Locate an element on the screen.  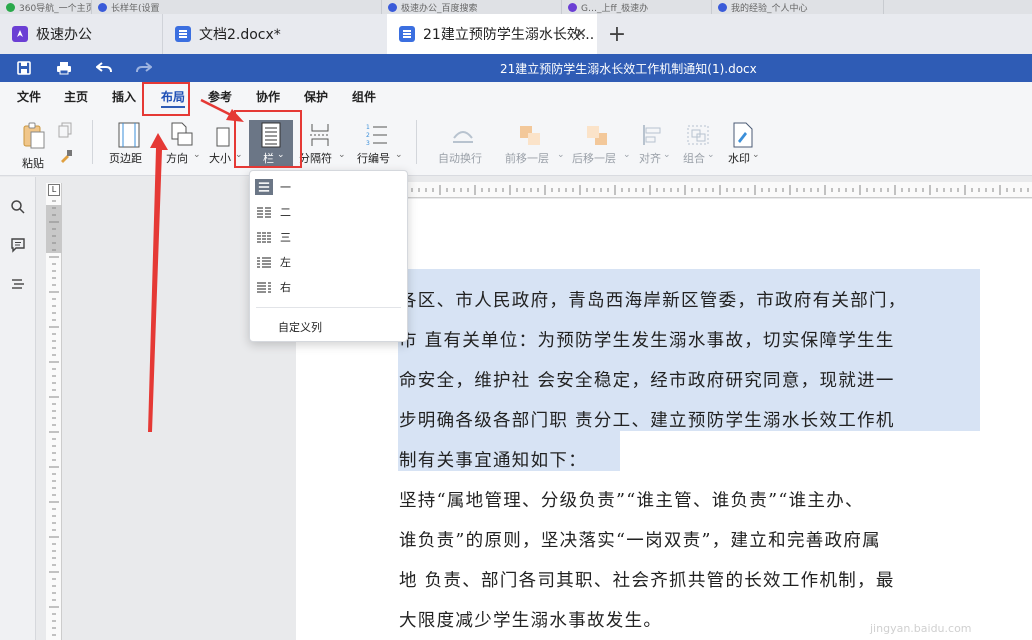
orientation-button is located at coordinates (182, 135).